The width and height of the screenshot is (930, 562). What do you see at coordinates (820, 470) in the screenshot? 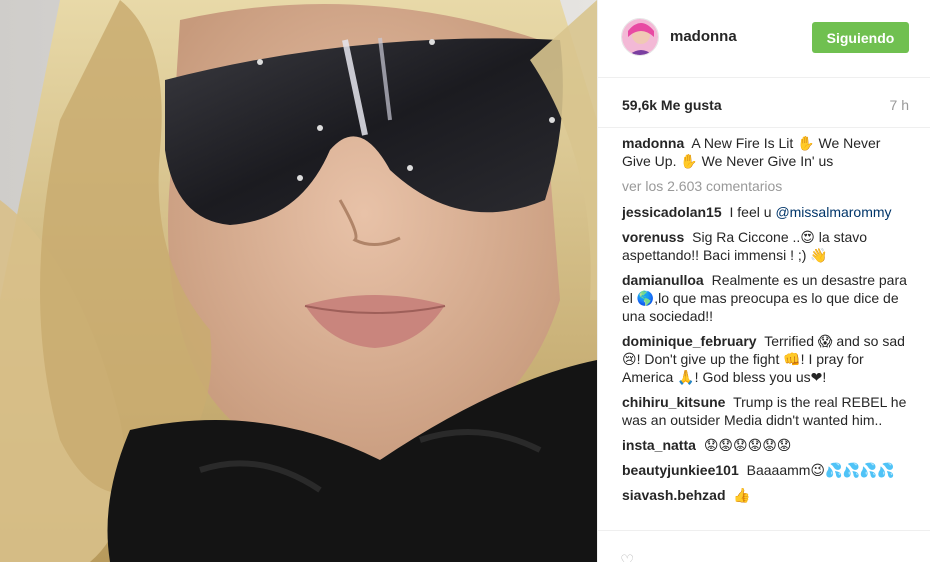
I see `comment-text: Baaaamm😉💦💦💦💦` at bounding box center [820, 470].